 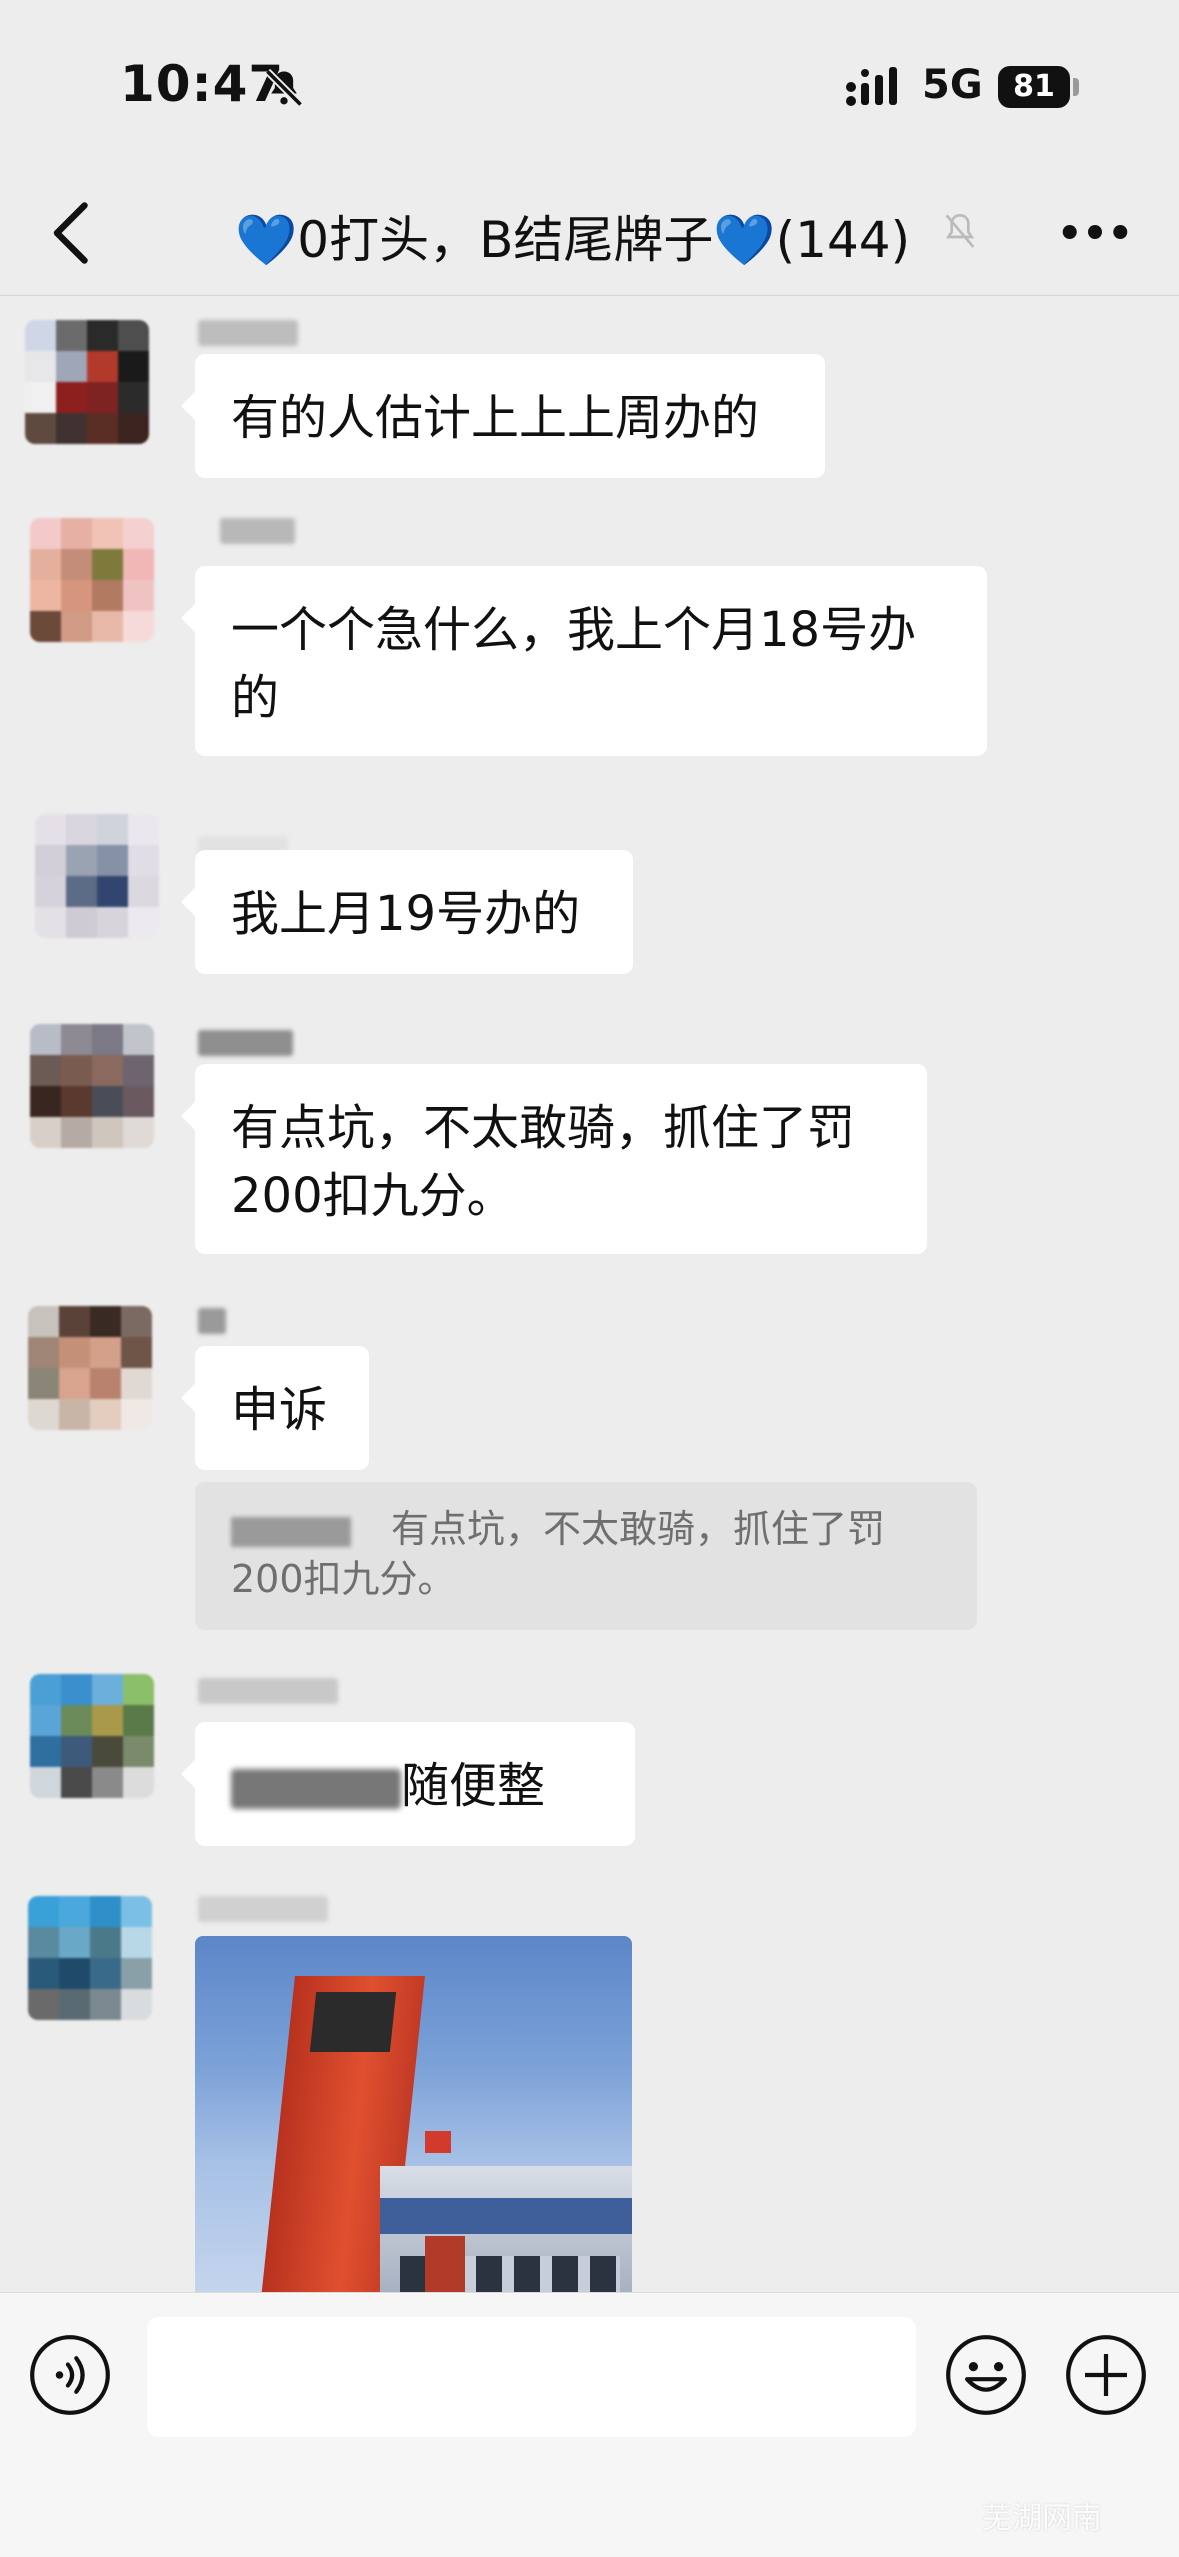 What do you see at coordinates (473, 1786) in the screenshot?
I see `message-text: 随便整` at bounding box center [473, 1786].